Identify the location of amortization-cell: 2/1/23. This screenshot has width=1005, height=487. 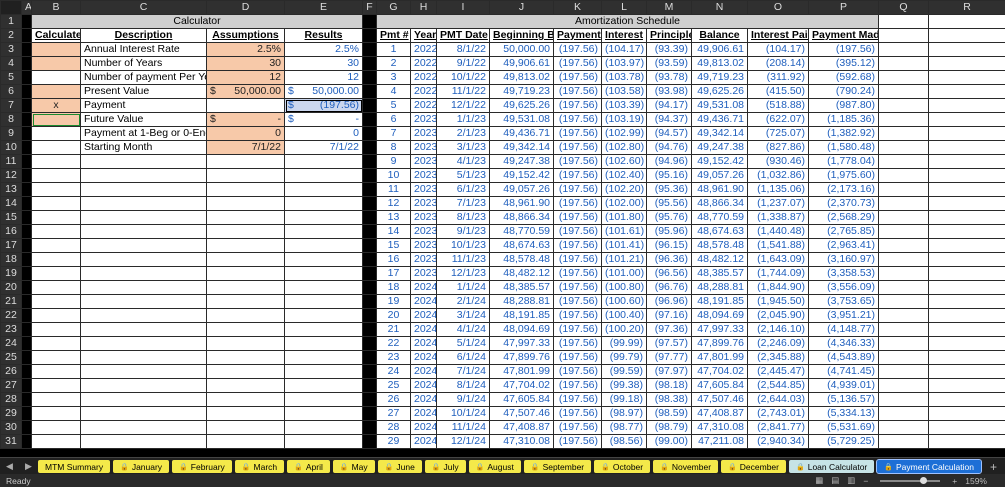
(463, 133).